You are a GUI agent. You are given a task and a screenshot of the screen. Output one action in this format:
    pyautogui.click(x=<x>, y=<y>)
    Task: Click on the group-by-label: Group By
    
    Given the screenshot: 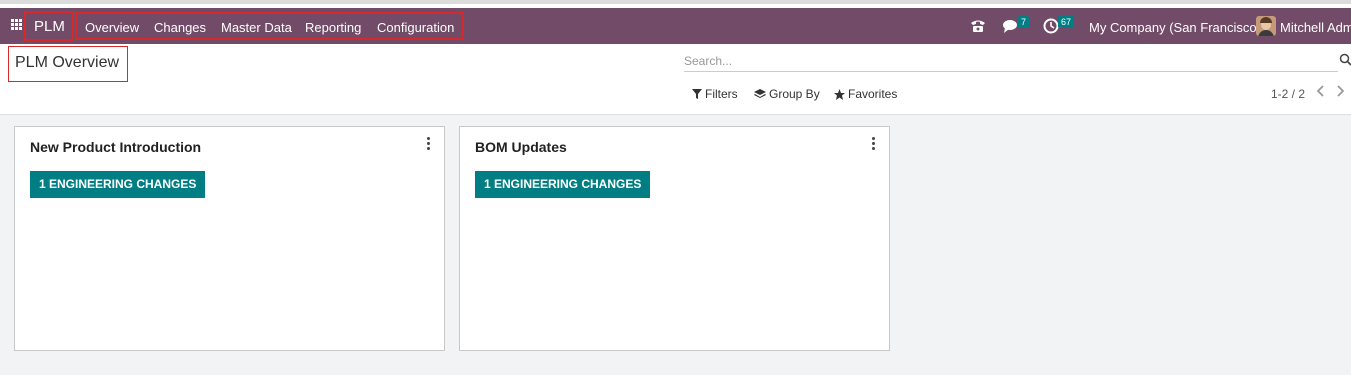 What is the action you would take?
    pyautogui.click(x=794, y=94)
    